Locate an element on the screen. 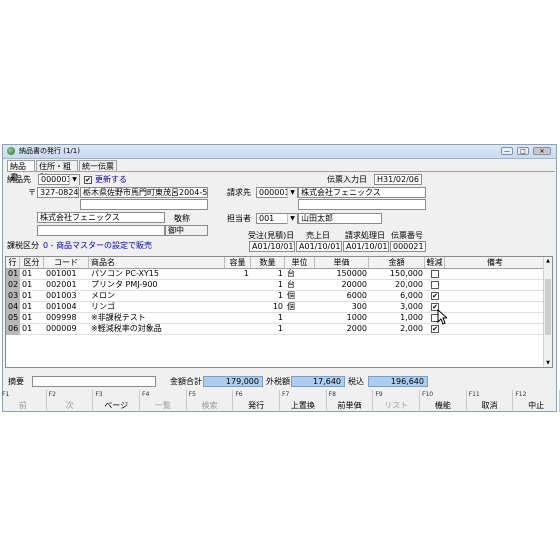 The height and width of the screenshot is (560, 560). cell-product-name: プリンタ PMJ-900 is located at coordinates (157, 285).